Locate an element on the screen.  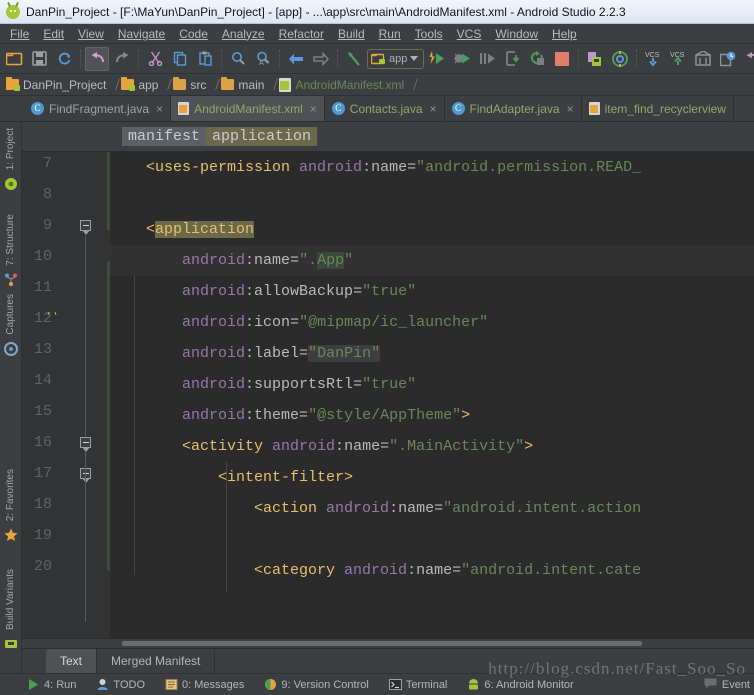
menu-file: File is located at coordinates (19, 34).